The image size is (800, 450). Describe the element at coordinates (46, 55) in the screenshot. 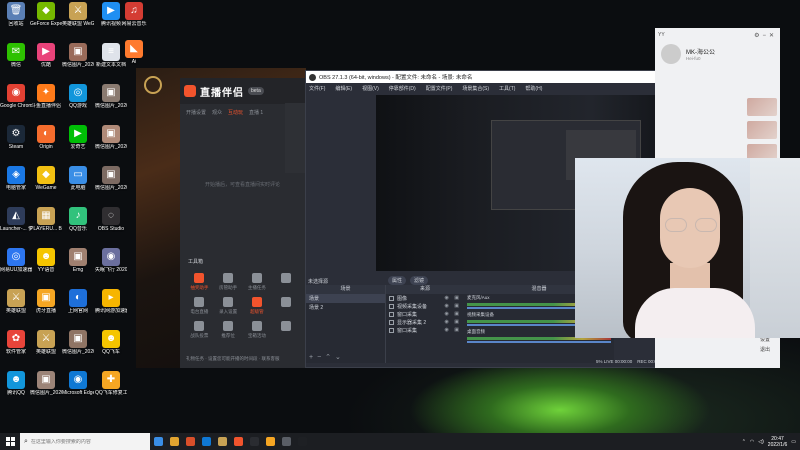

I see `desktop-icon: ▶ 优酷` at that location.